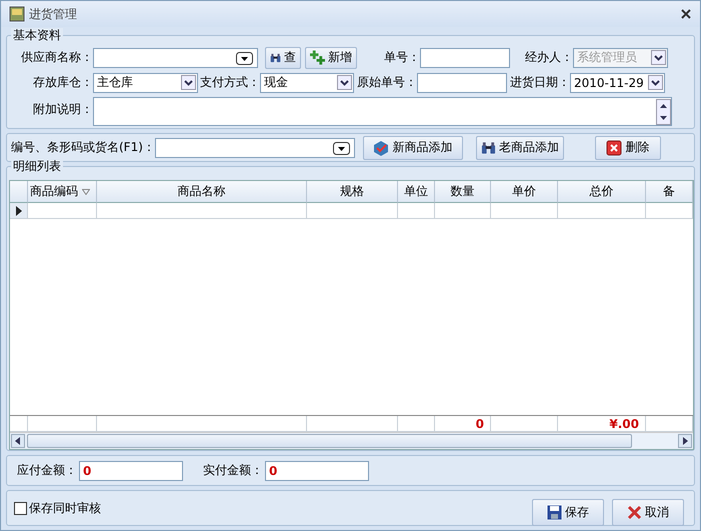 The image size is (701, 531). What do you see at coordinates (524, 192) in the screenshot?
I see `column-header: 单价` at bounding box center [524, 192].